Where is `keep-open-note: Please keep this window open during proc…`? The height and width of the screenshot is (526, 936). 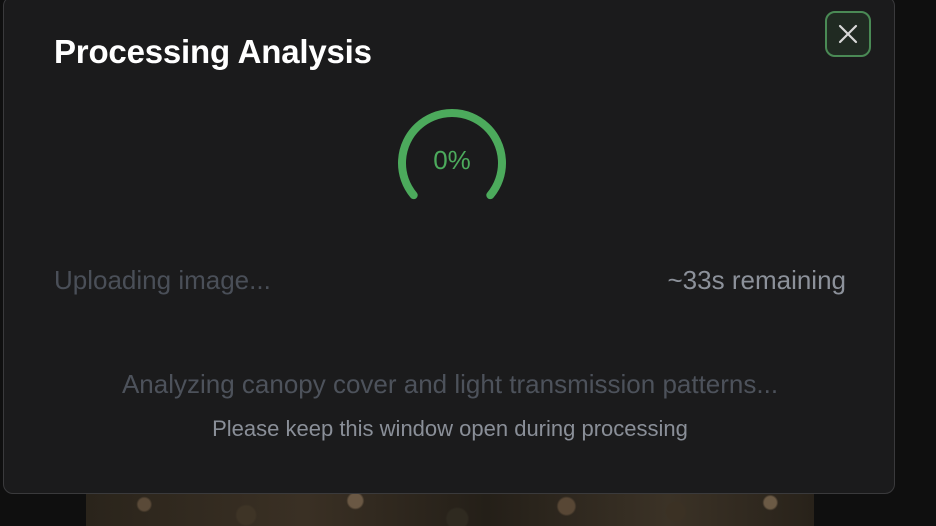
keep-open-note: Please keep this window open during proc… is located at coordinates (450, 428).